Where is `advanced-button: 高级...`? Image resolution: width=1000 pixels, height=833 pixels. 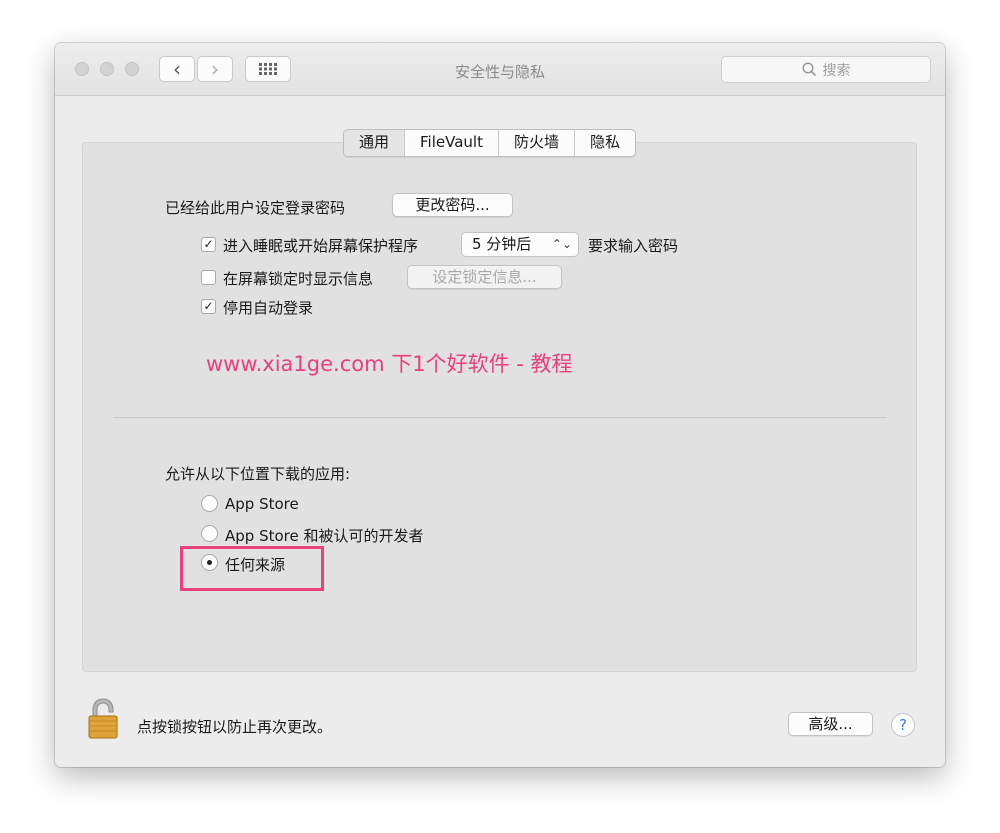
advanced-button: 高级... is located at coordinates (830, 724).